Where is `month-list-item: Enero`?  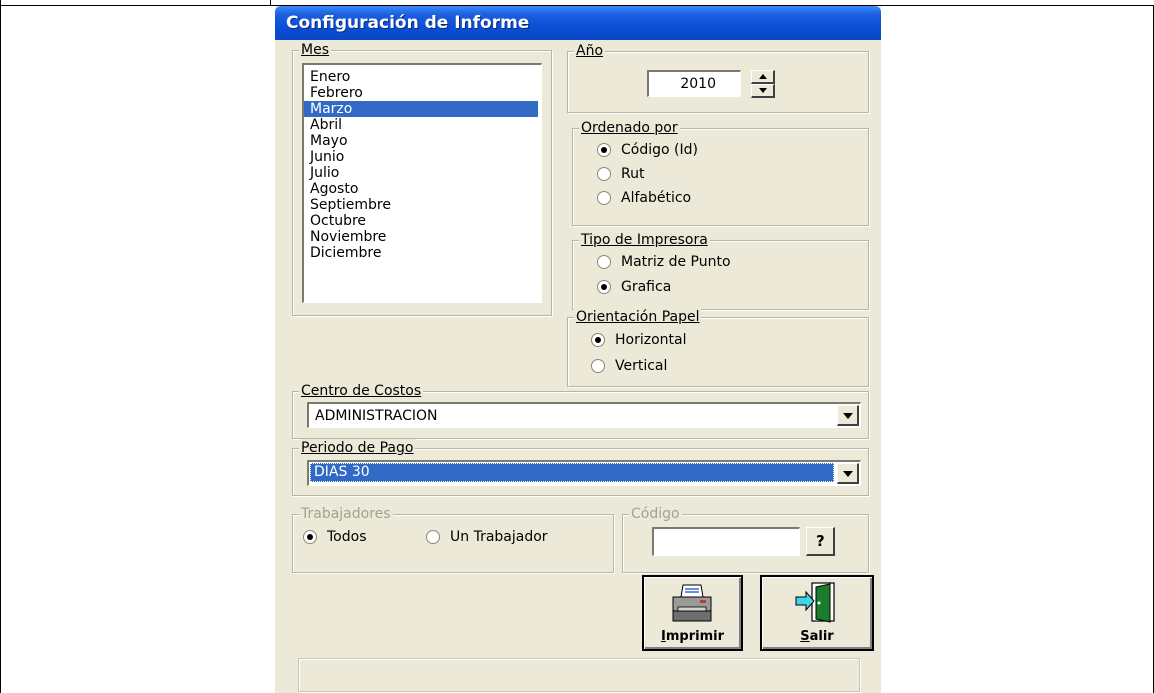 month-list-item: Enero is located at coordinates (421, 77).